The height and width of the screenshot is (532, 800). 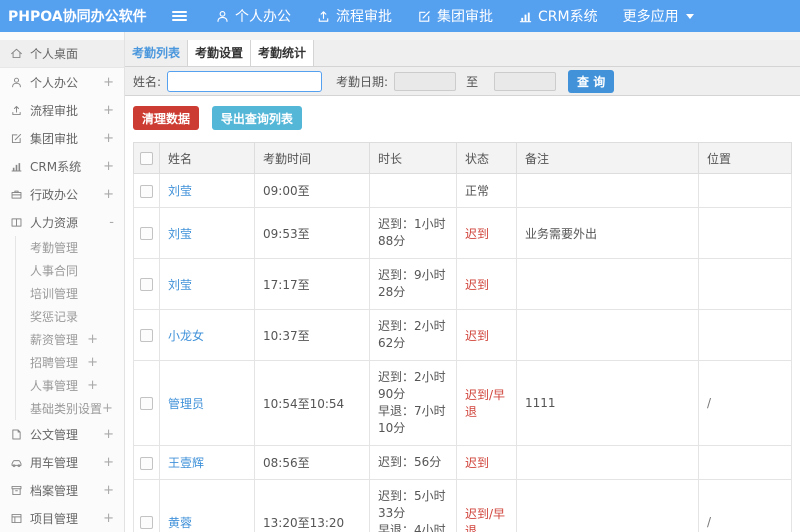 I want to click on clean-data-button: 清理数据, so click(x=166, y=118).